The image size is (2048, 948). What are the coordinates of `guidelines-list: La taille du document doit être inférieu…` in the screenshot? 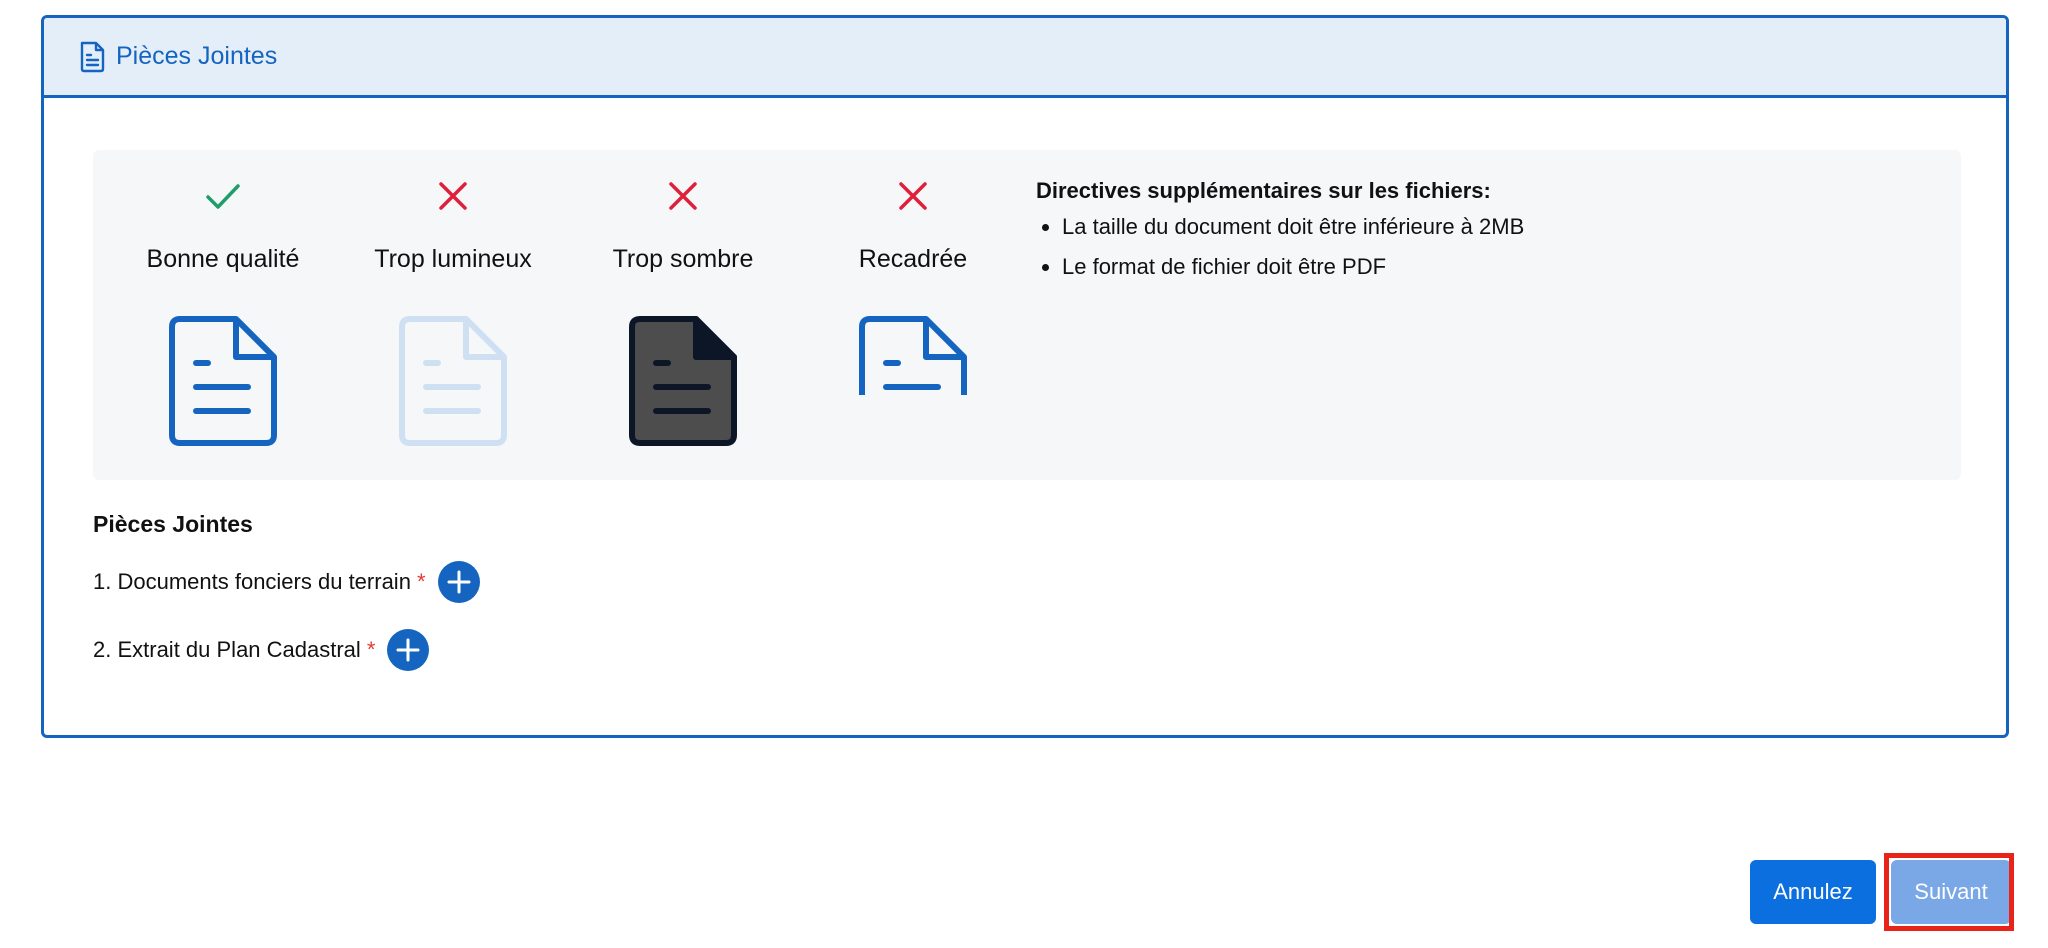 It's located at (1280, 247).